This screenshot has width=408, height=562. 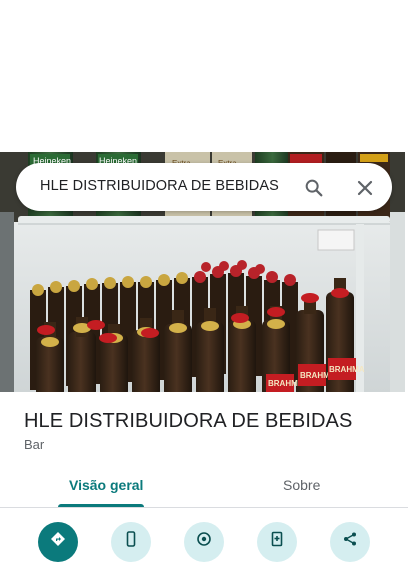 What do you see at coordinates (204, 539) in the screenshot?
I see `nearby-icon` at bounding box center [204, 539].